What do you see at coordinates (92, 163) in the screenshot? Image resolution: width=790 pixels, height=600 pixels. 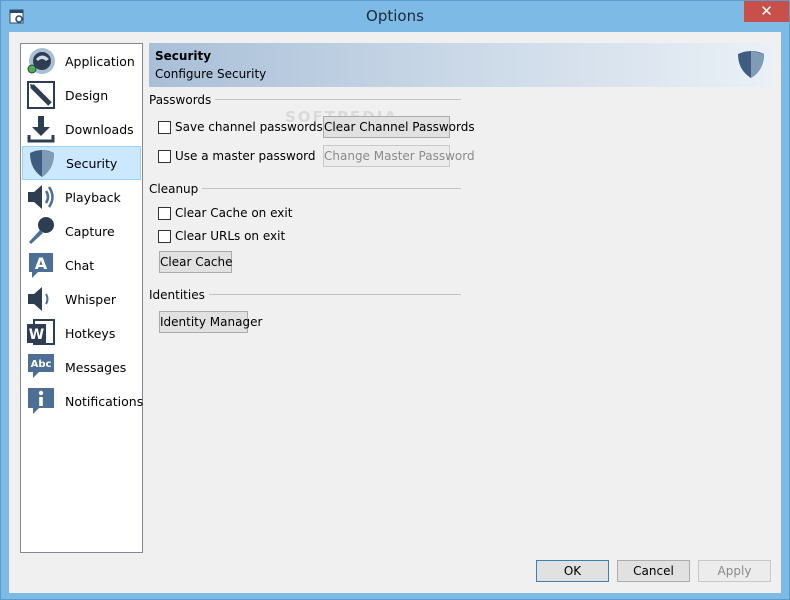 I see `sidebar-item-label: Security` at bounding box center [92, 163].